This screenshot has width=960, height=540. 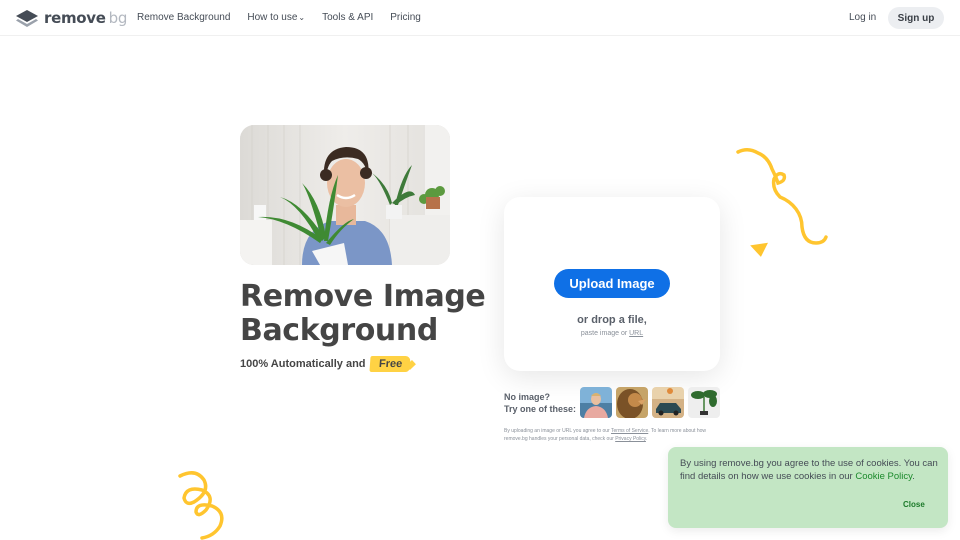 I want to click on nav-how-to-use: How to use⌄, so click(x=276, y=17).